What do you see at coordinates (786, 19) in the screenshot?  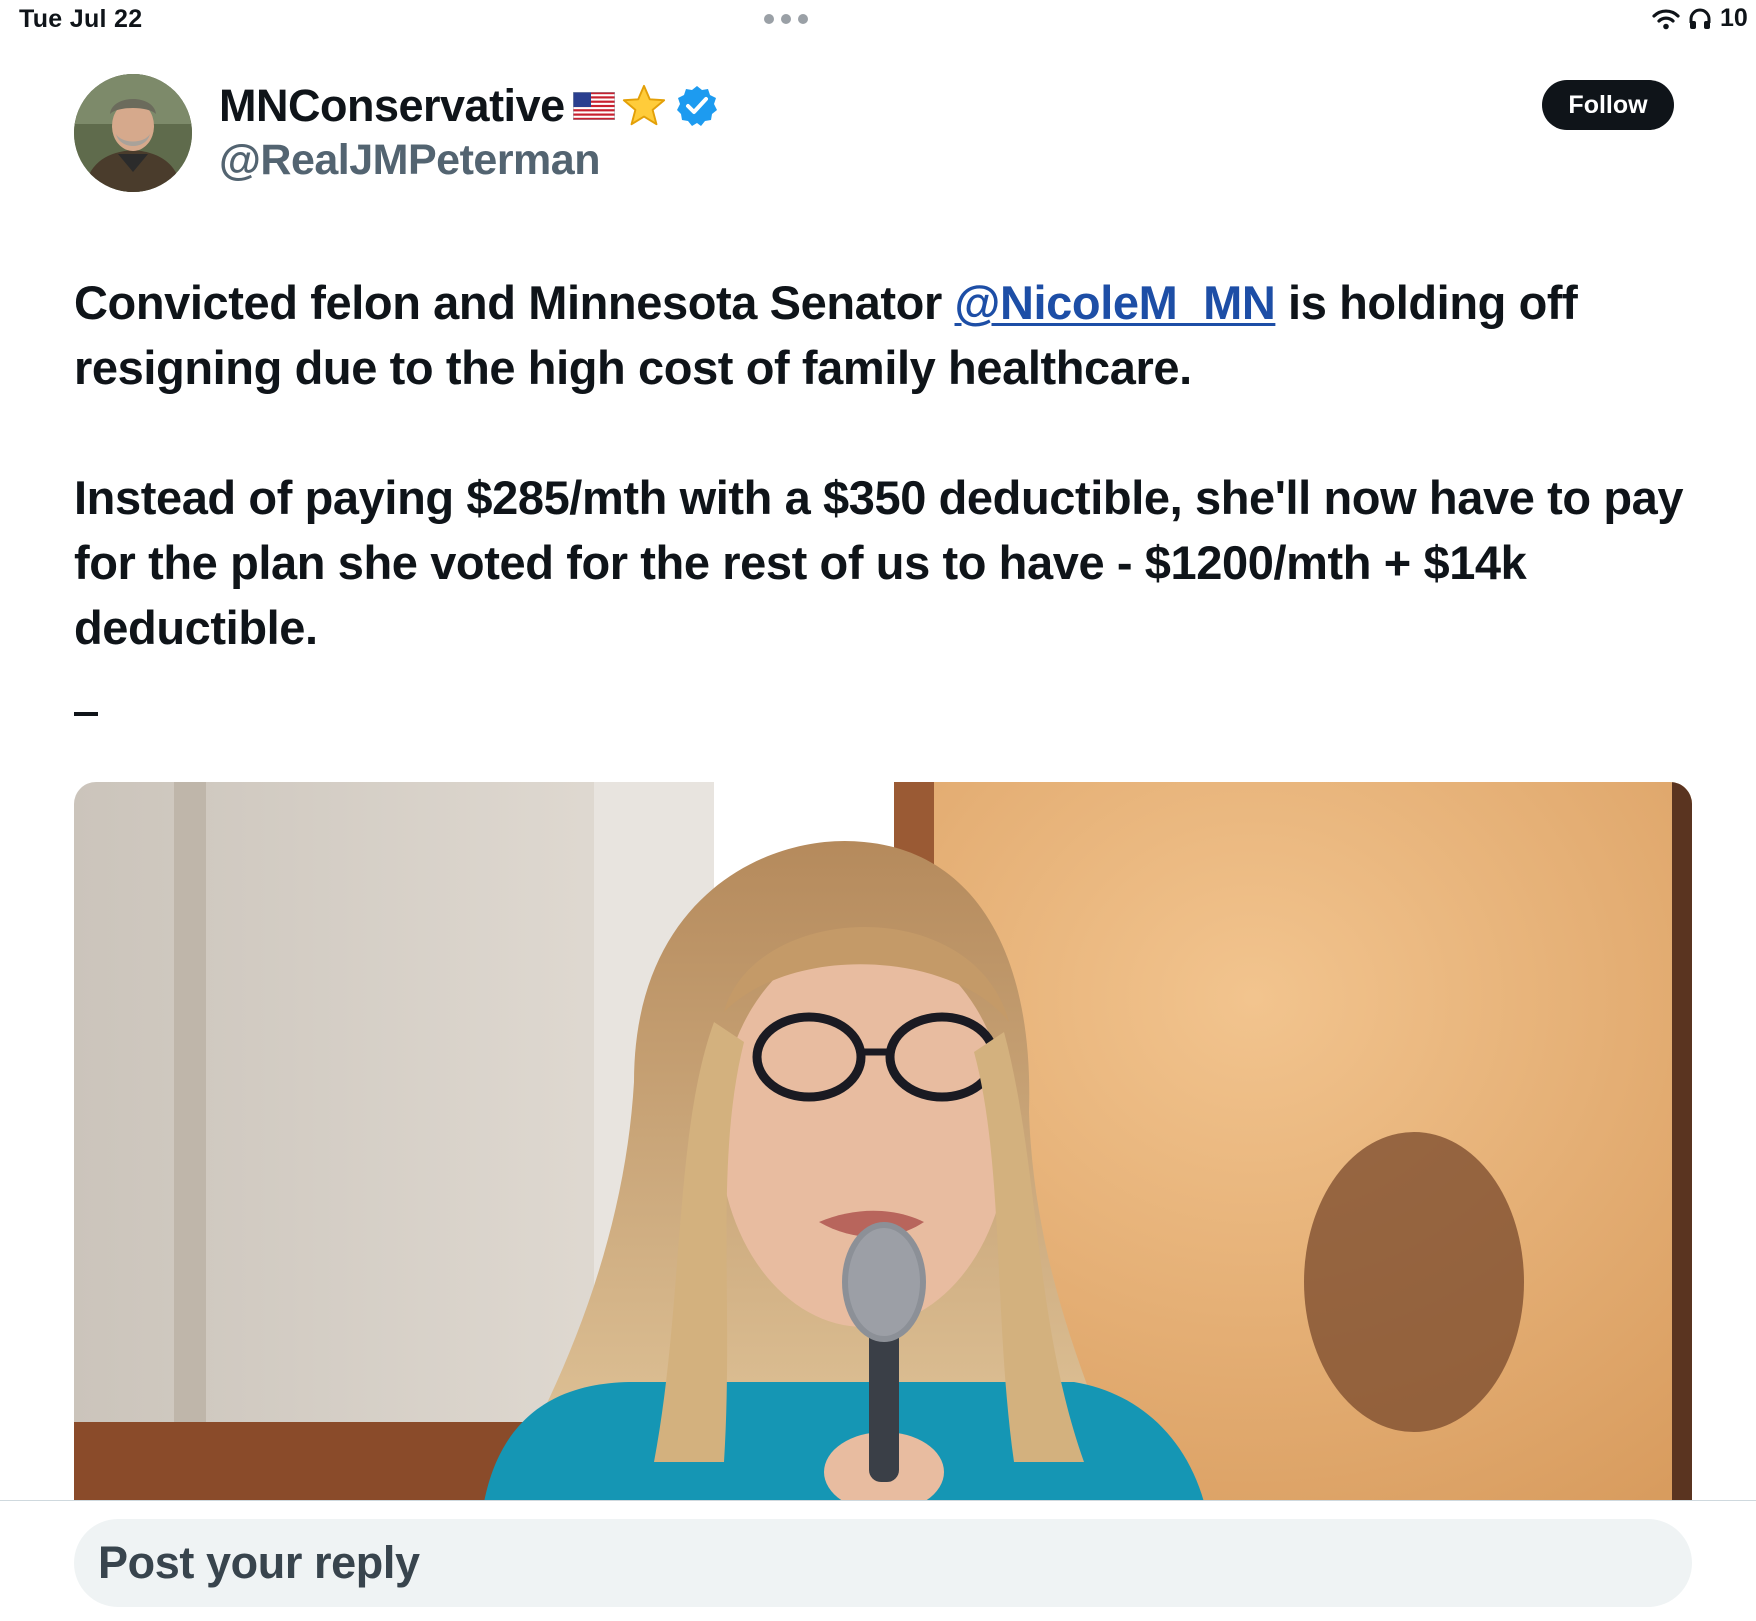 I see `multitasking-dots-icon` at bounding box center [786, 19].